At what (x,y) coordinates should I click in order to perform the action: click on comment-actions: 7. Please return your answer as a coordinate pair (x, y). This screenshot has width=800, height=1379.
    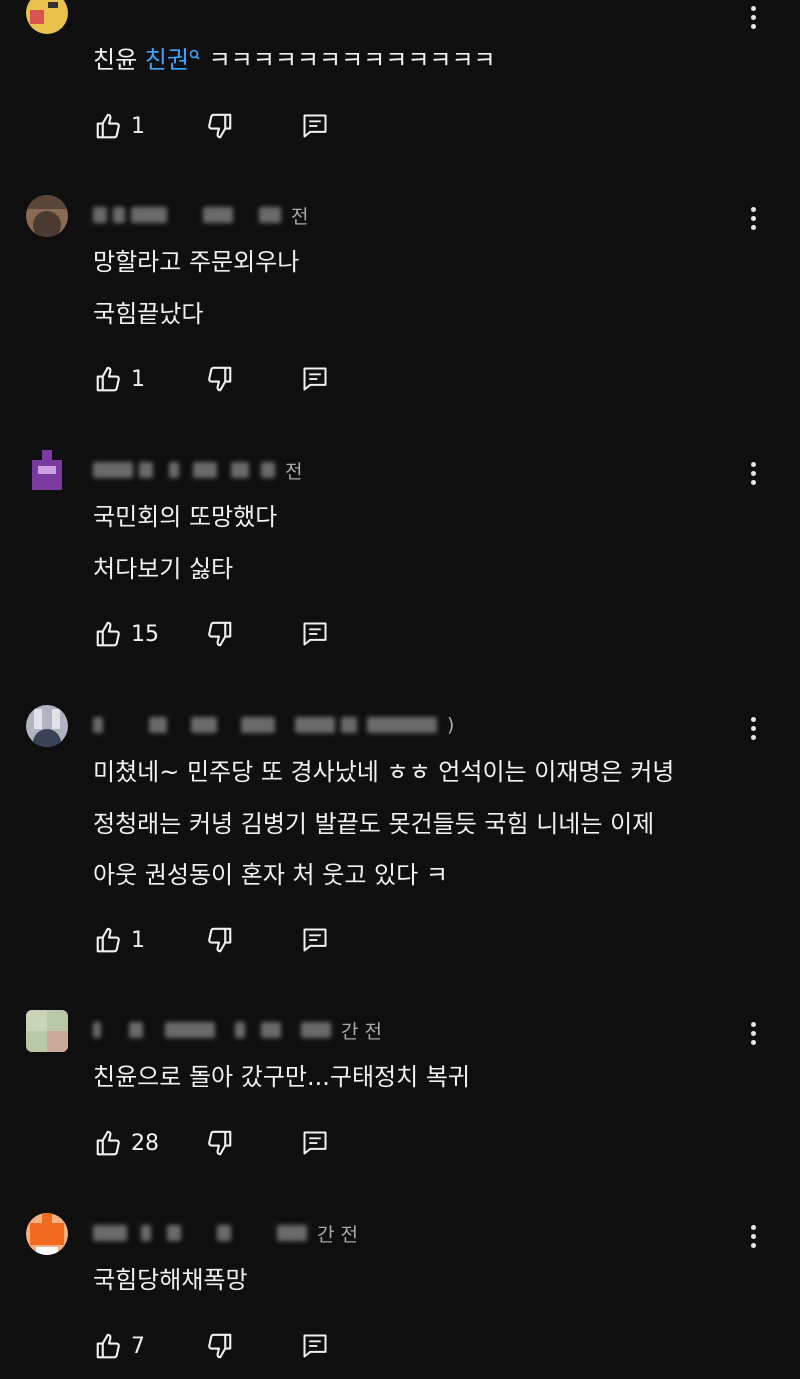
    Looking at the image, I should click on (210, 1346).